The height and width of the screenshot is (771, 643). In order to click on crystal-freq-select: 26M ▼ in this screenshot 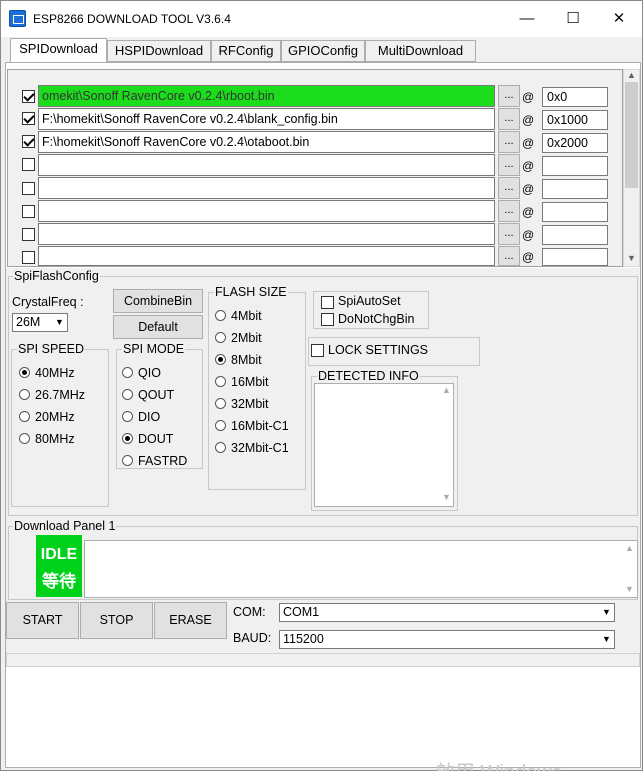, I will do `click(40, 322)`.